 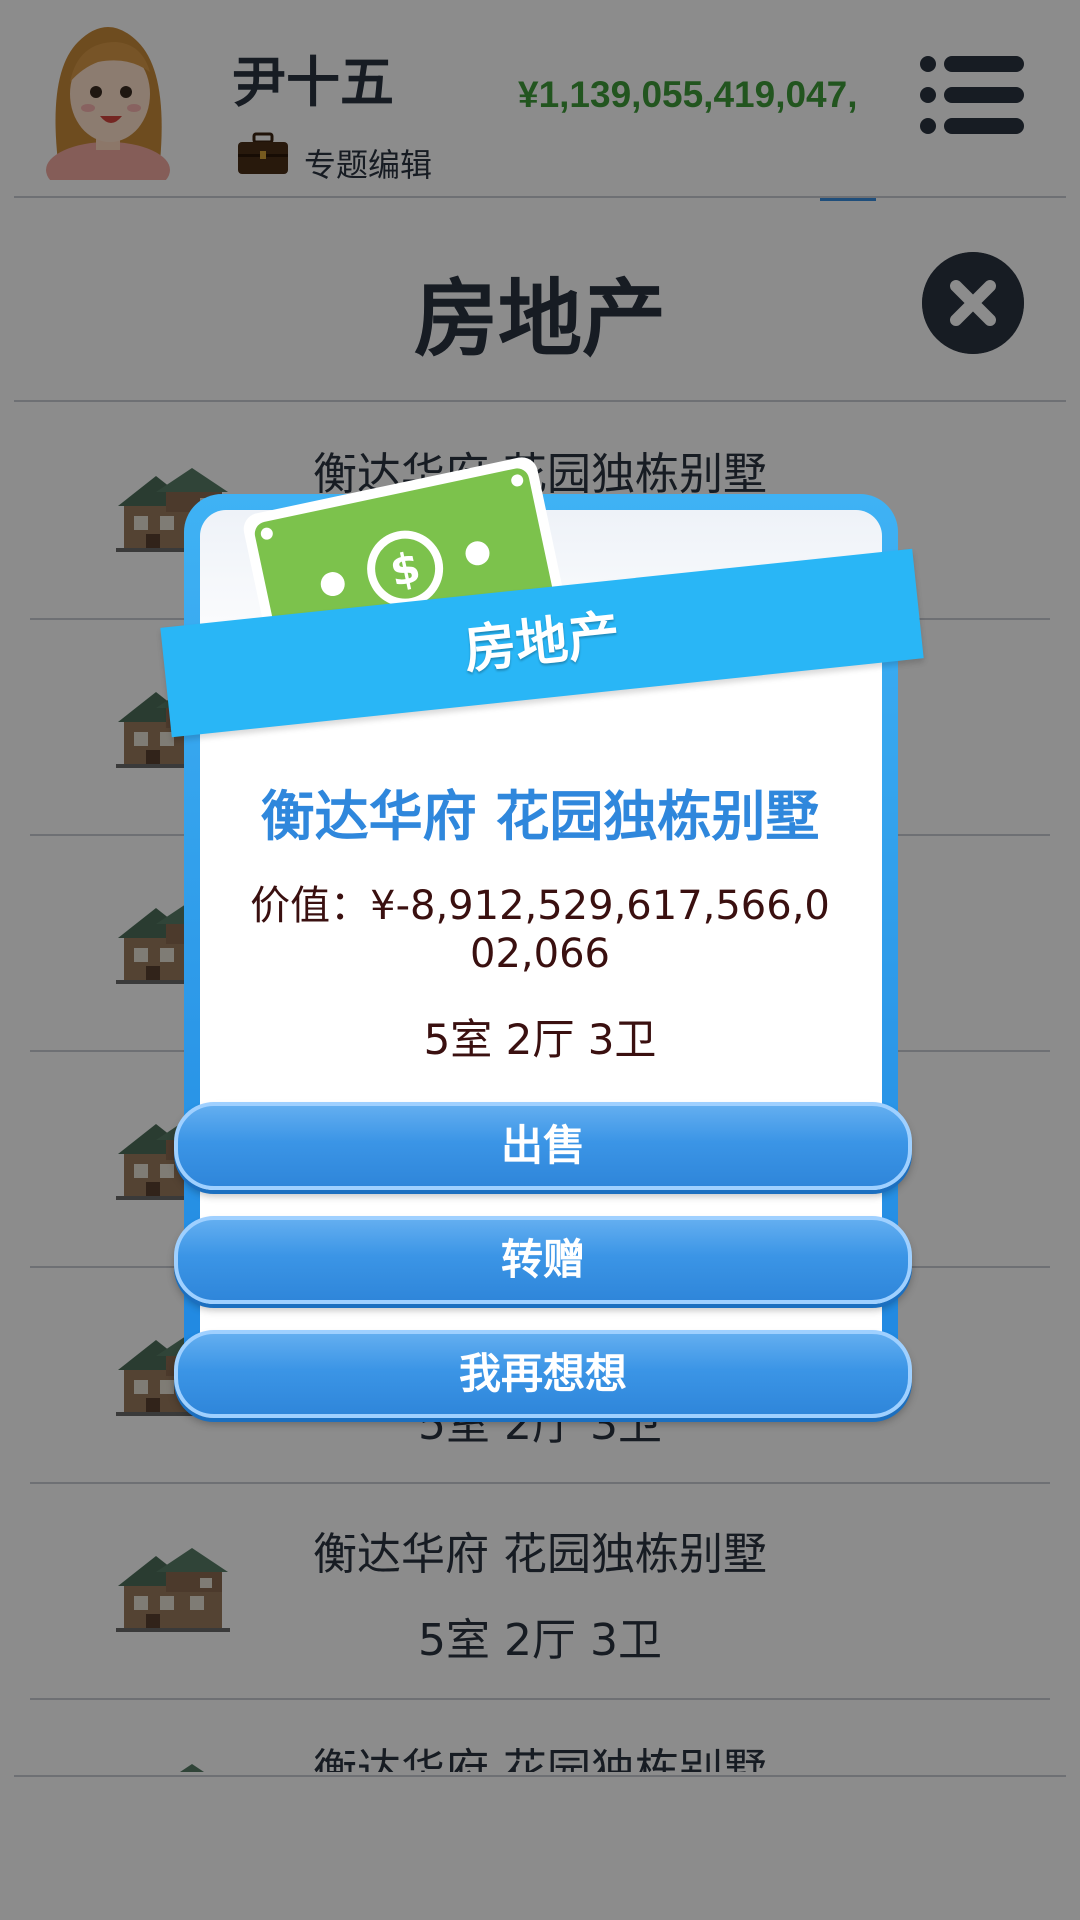 I want to click on gift-button: 转赠, so click(x=543, y=1260).